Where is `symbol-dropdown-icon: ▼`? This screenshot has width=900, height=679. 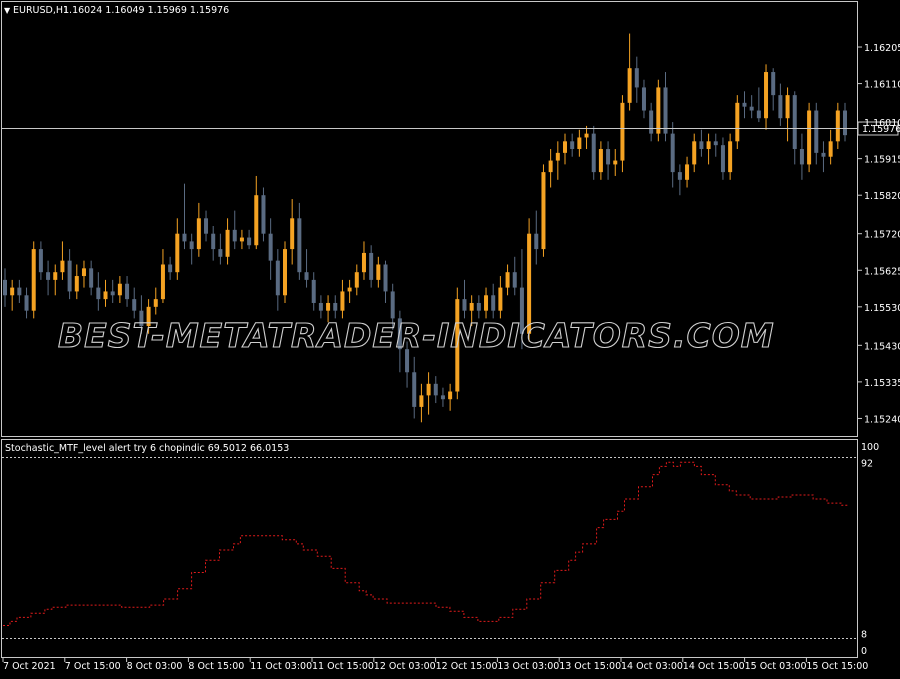
symbol-dropdown-icon: ▼ is located at coordinates (7, 10).